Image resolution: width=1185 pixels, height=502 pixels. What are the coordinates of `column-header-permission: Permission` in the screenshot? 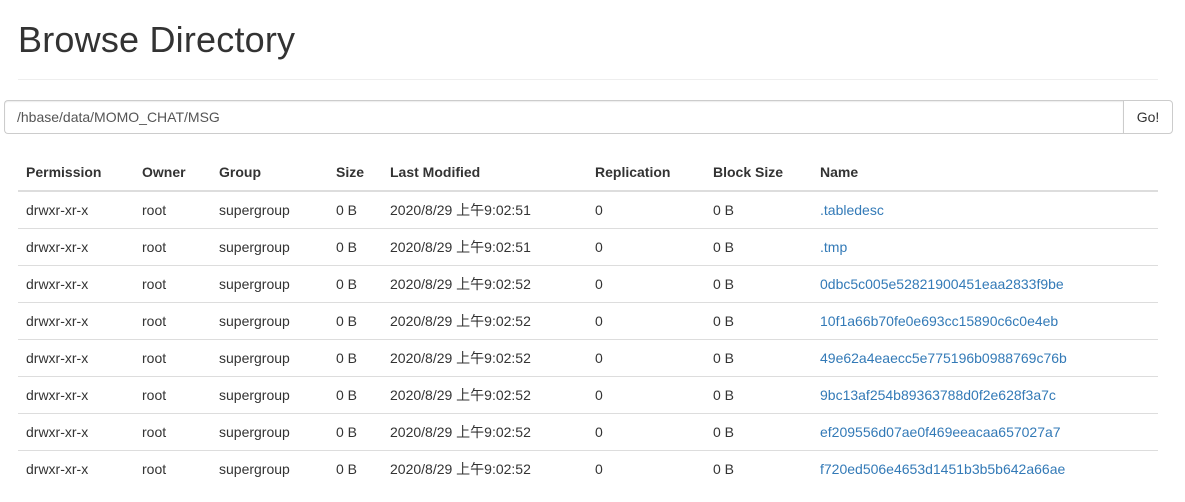 It's located at (76, 172).